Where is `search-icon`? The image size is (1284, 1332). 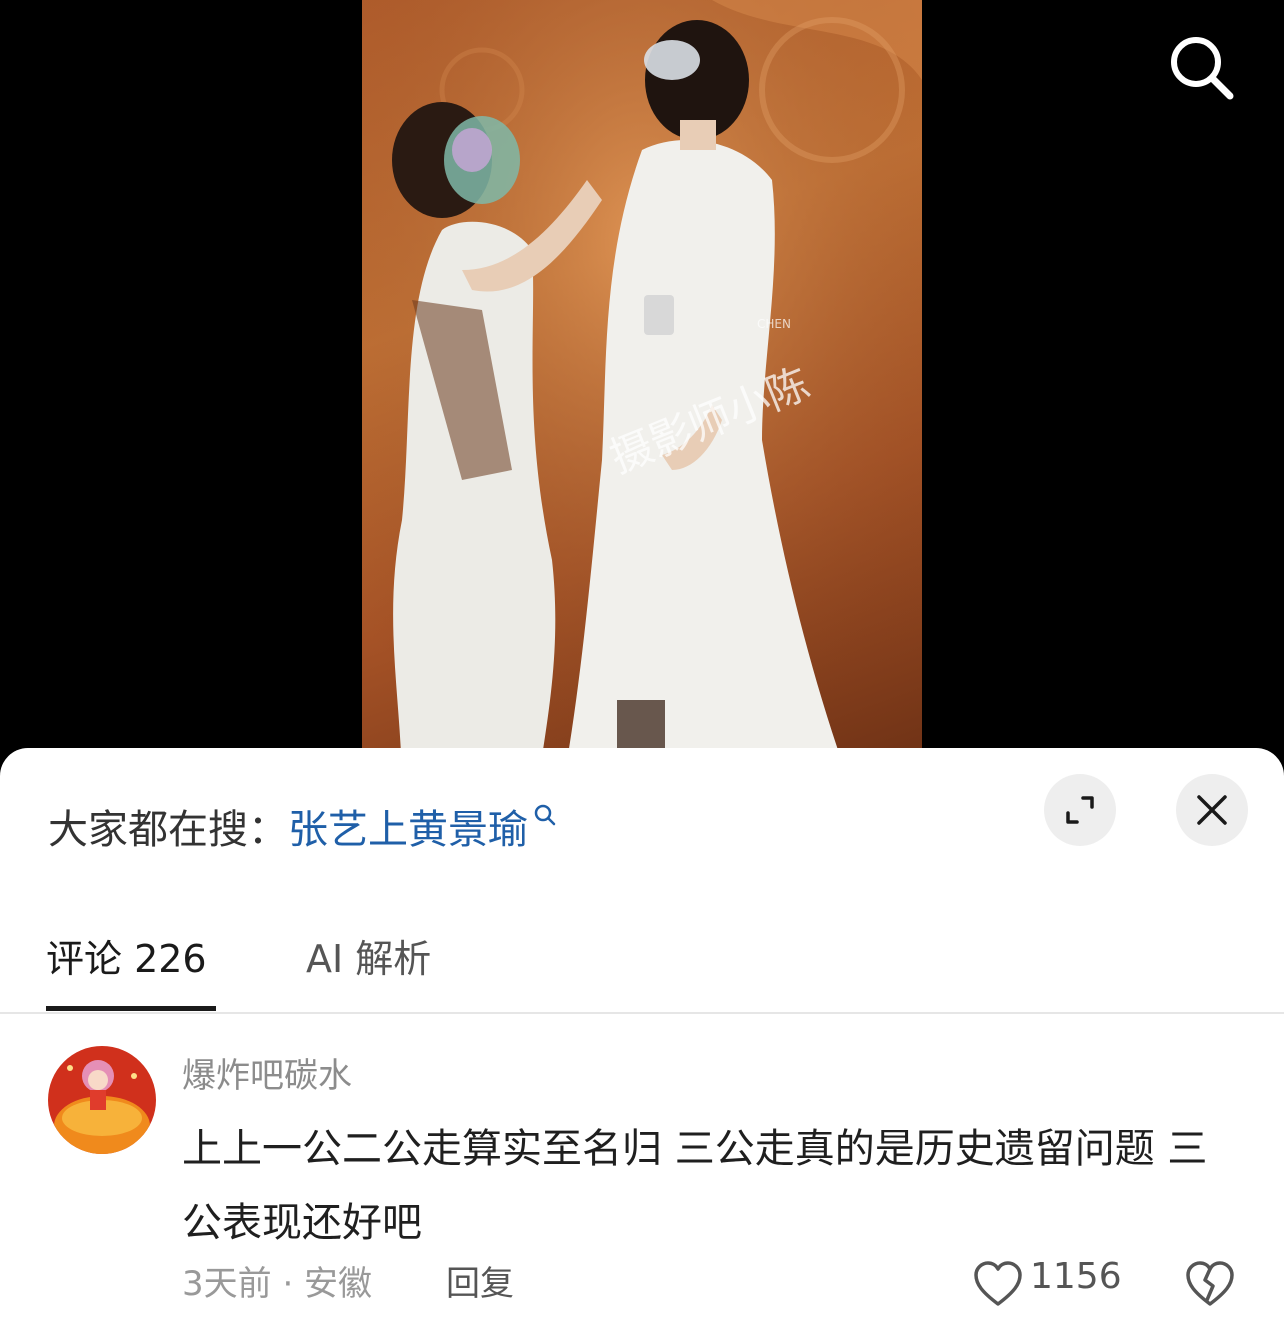
search-icon is located at coordinates (1202, 68).